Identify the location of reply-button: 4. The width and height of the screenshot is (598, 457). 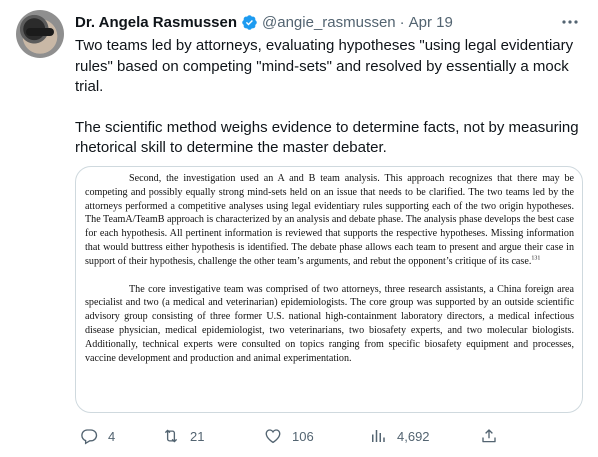
(97, 436).